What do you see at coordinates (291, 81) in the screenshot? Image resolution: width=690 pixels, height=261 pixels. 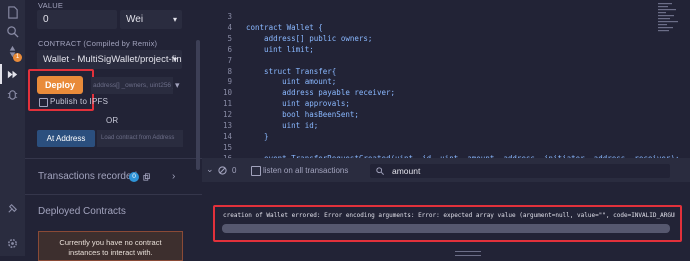 I see `code-line: uint amount;` at bounding box center [291, 81].